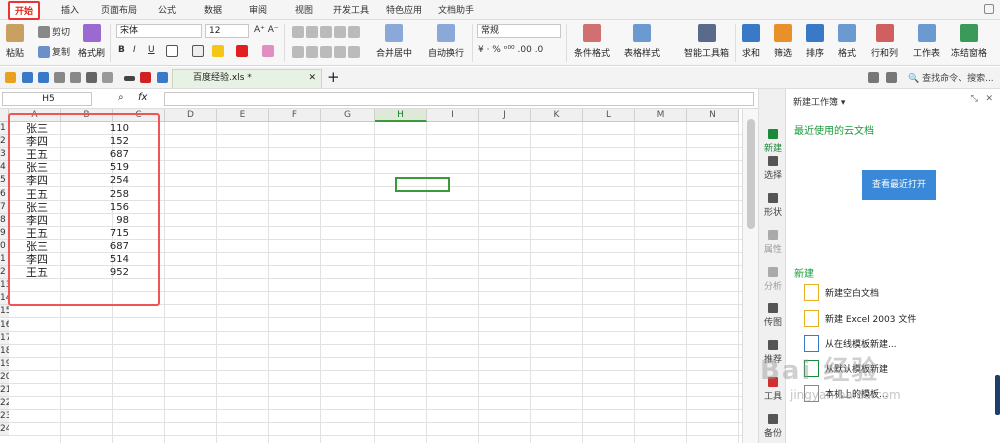  I want to click on number-buttons: ¥ · % ᵒ⁰⁰ .00 .0, so click(510, 50).